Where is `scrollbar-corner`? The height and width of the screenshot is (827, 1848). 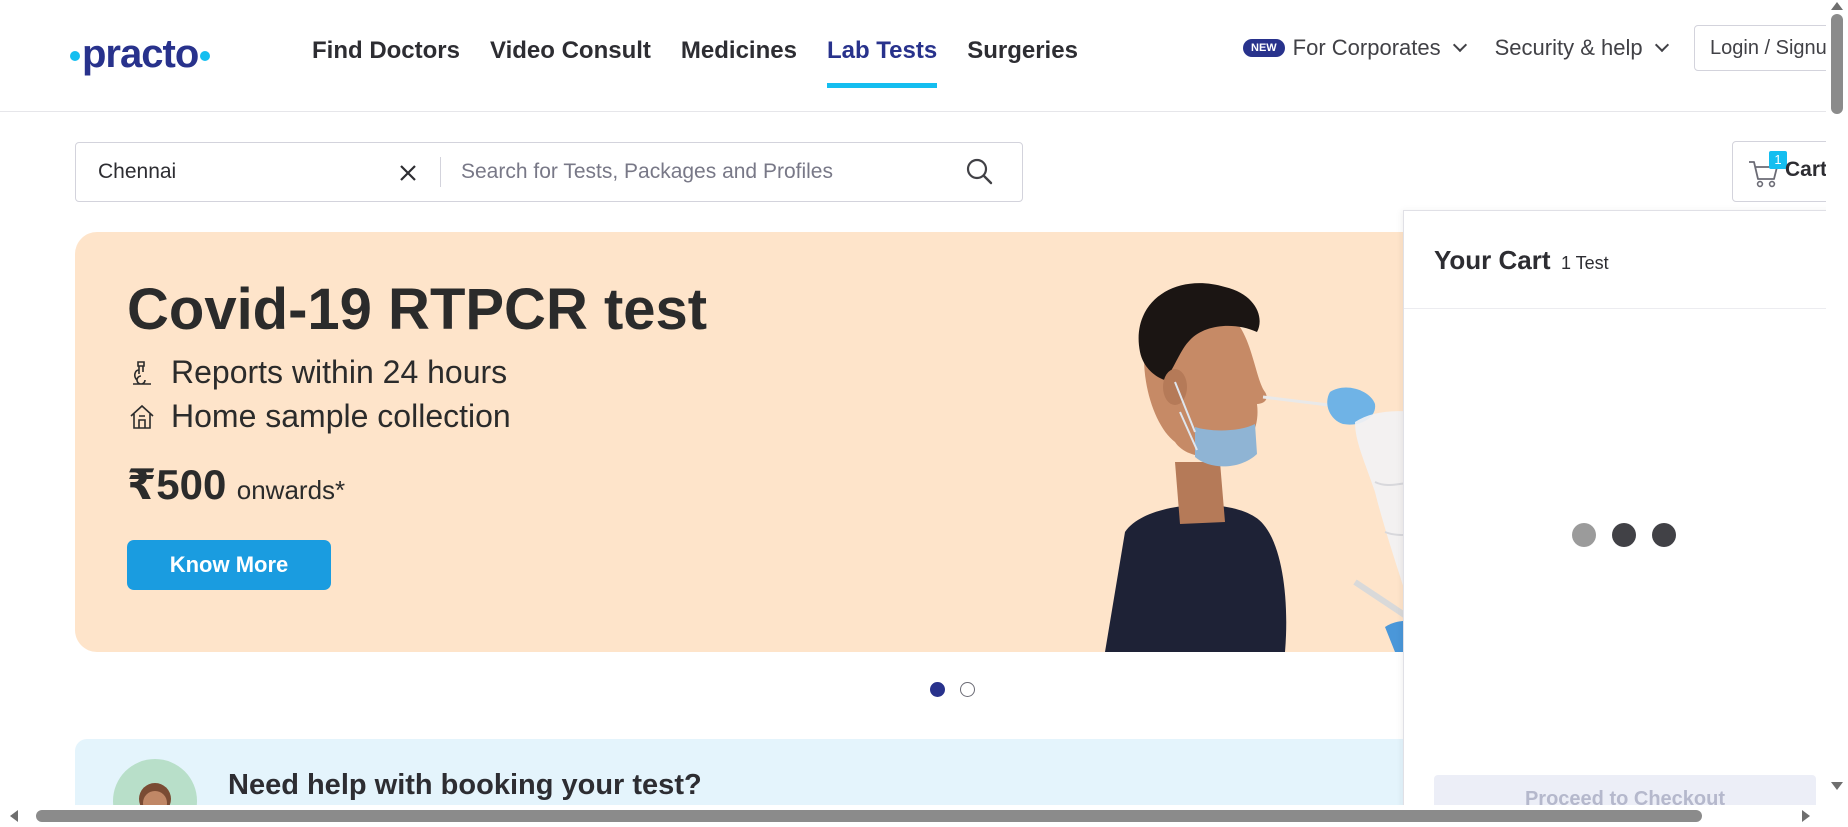
scrollbar-corner is located at coordinates (1837, 816).